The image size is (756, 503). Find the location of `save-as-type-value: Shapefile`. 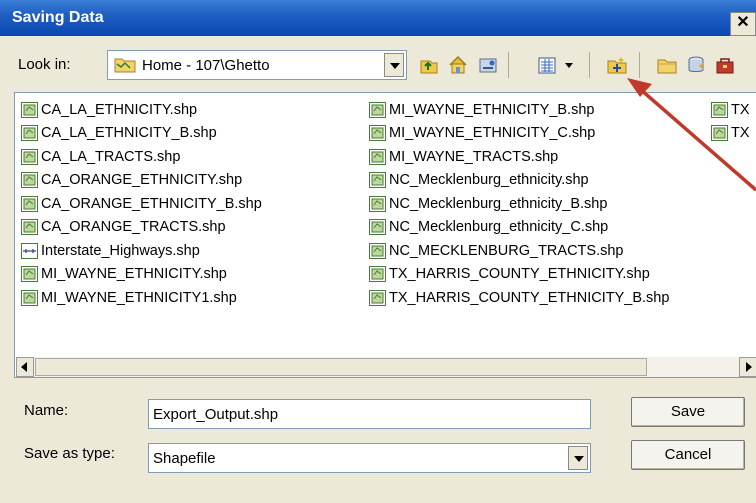

save-as-type-value: Shapefile is located at coordinates (184, 458).